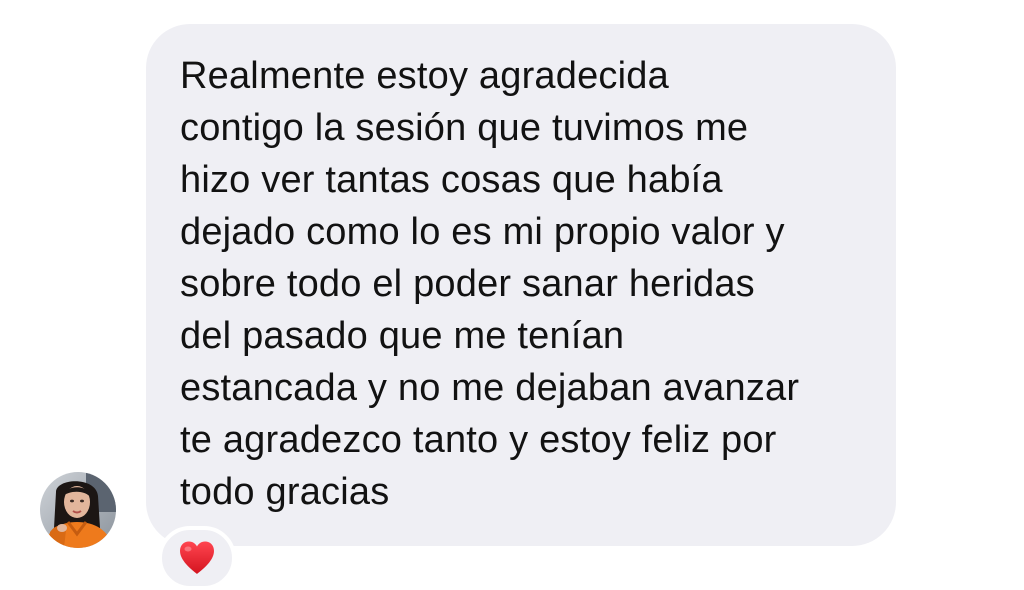 The height and width of the screenshot is (590, 1024). Describe the element at coordinates (464, 128) in the screenshot. I see `message-line: contigo la sesión que tuvimos me` at that location.